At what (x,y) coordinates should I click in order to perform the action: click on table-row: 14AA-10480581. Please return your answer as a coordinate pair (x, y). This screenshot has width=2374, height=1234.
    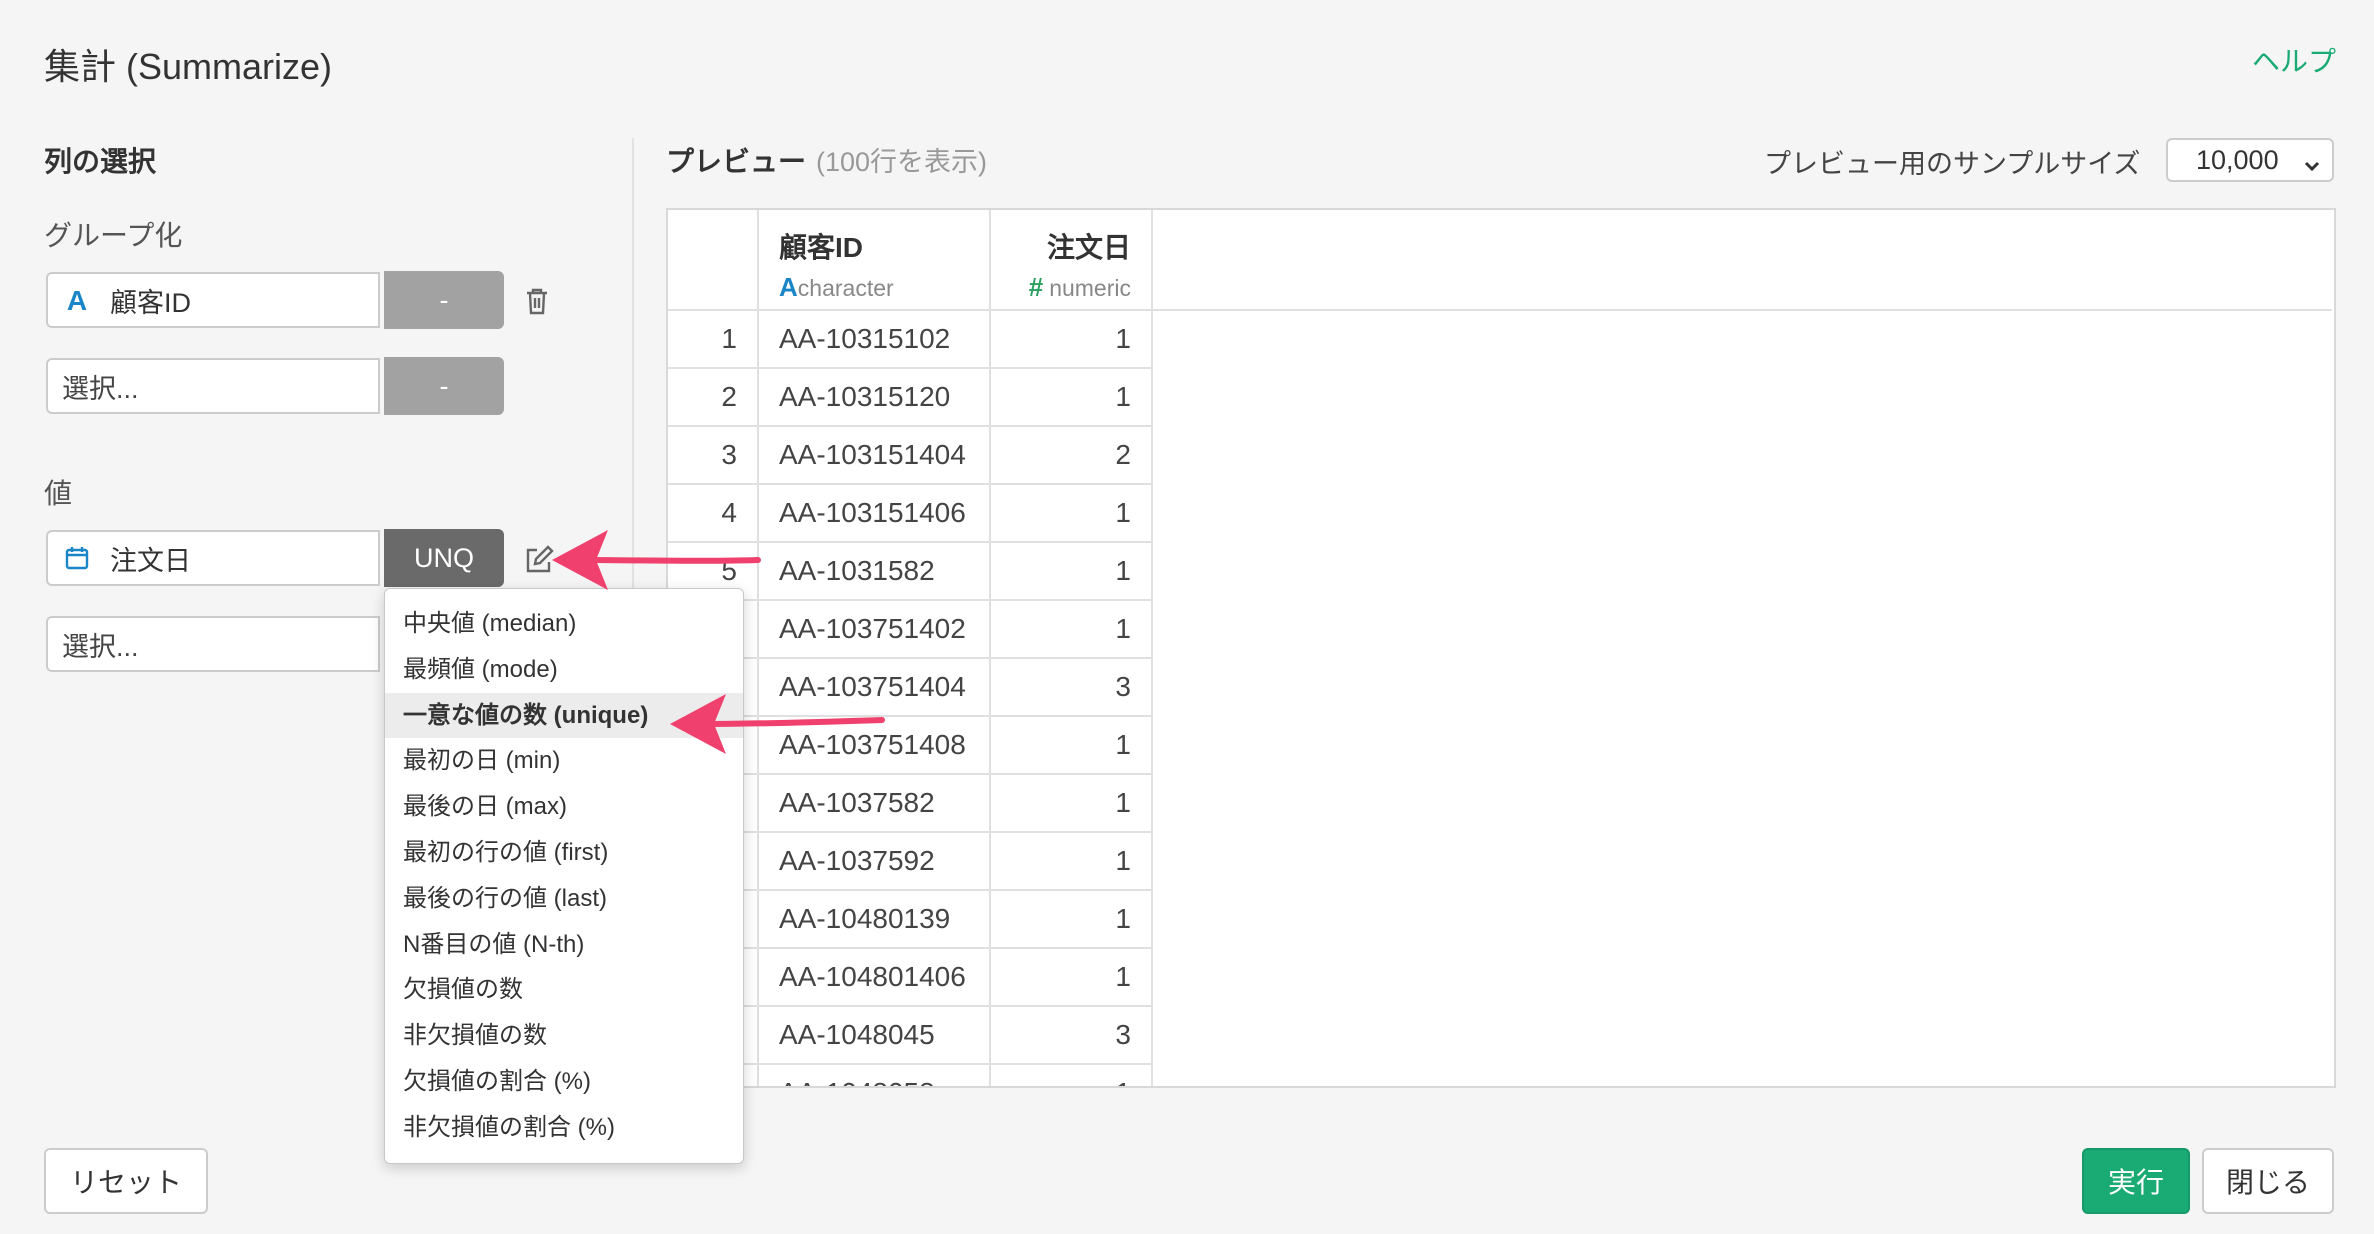
    Looking at the image, I should click on (1500, 1075).